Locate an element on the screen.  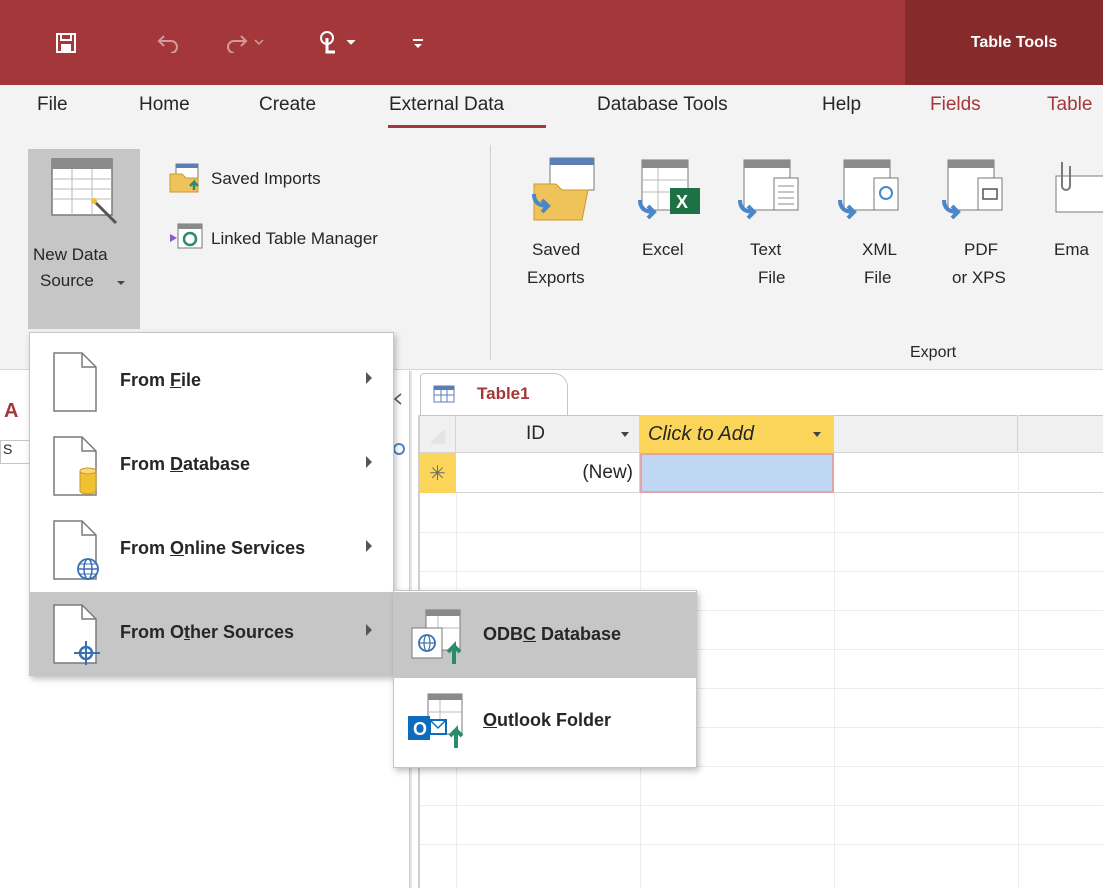
email-attachment-icon is located at coordinates (1079, 187).